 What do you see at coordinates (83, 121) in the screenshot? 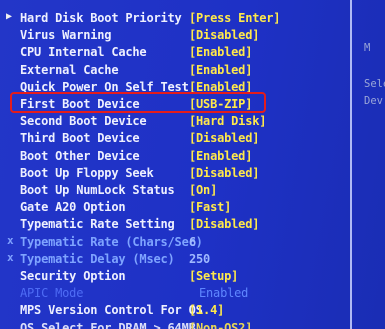
I see `setting-label: Second Boot Device` at bounding box center [83, 121].